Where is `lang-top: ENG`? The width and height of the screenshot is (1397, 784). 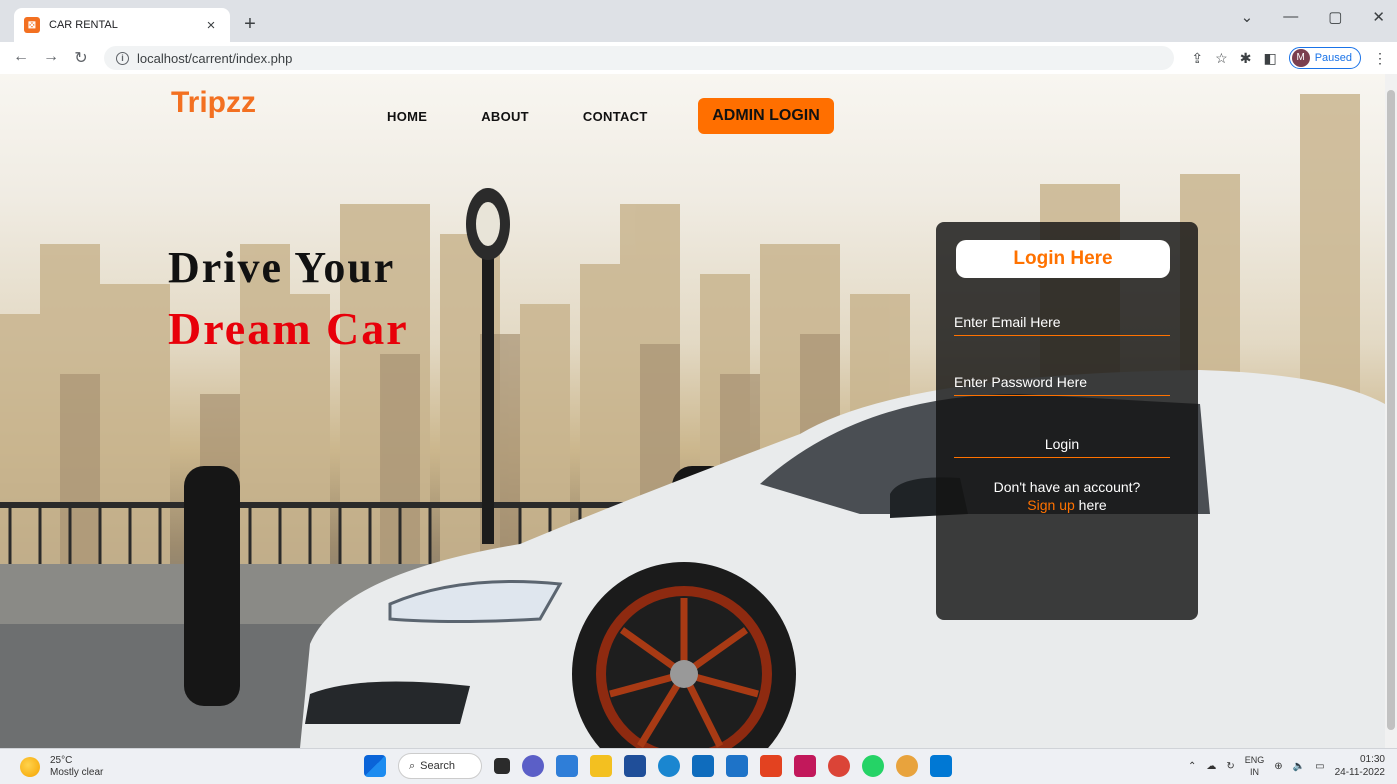
lang-top: ENG is located at coordinates (1254, 760).